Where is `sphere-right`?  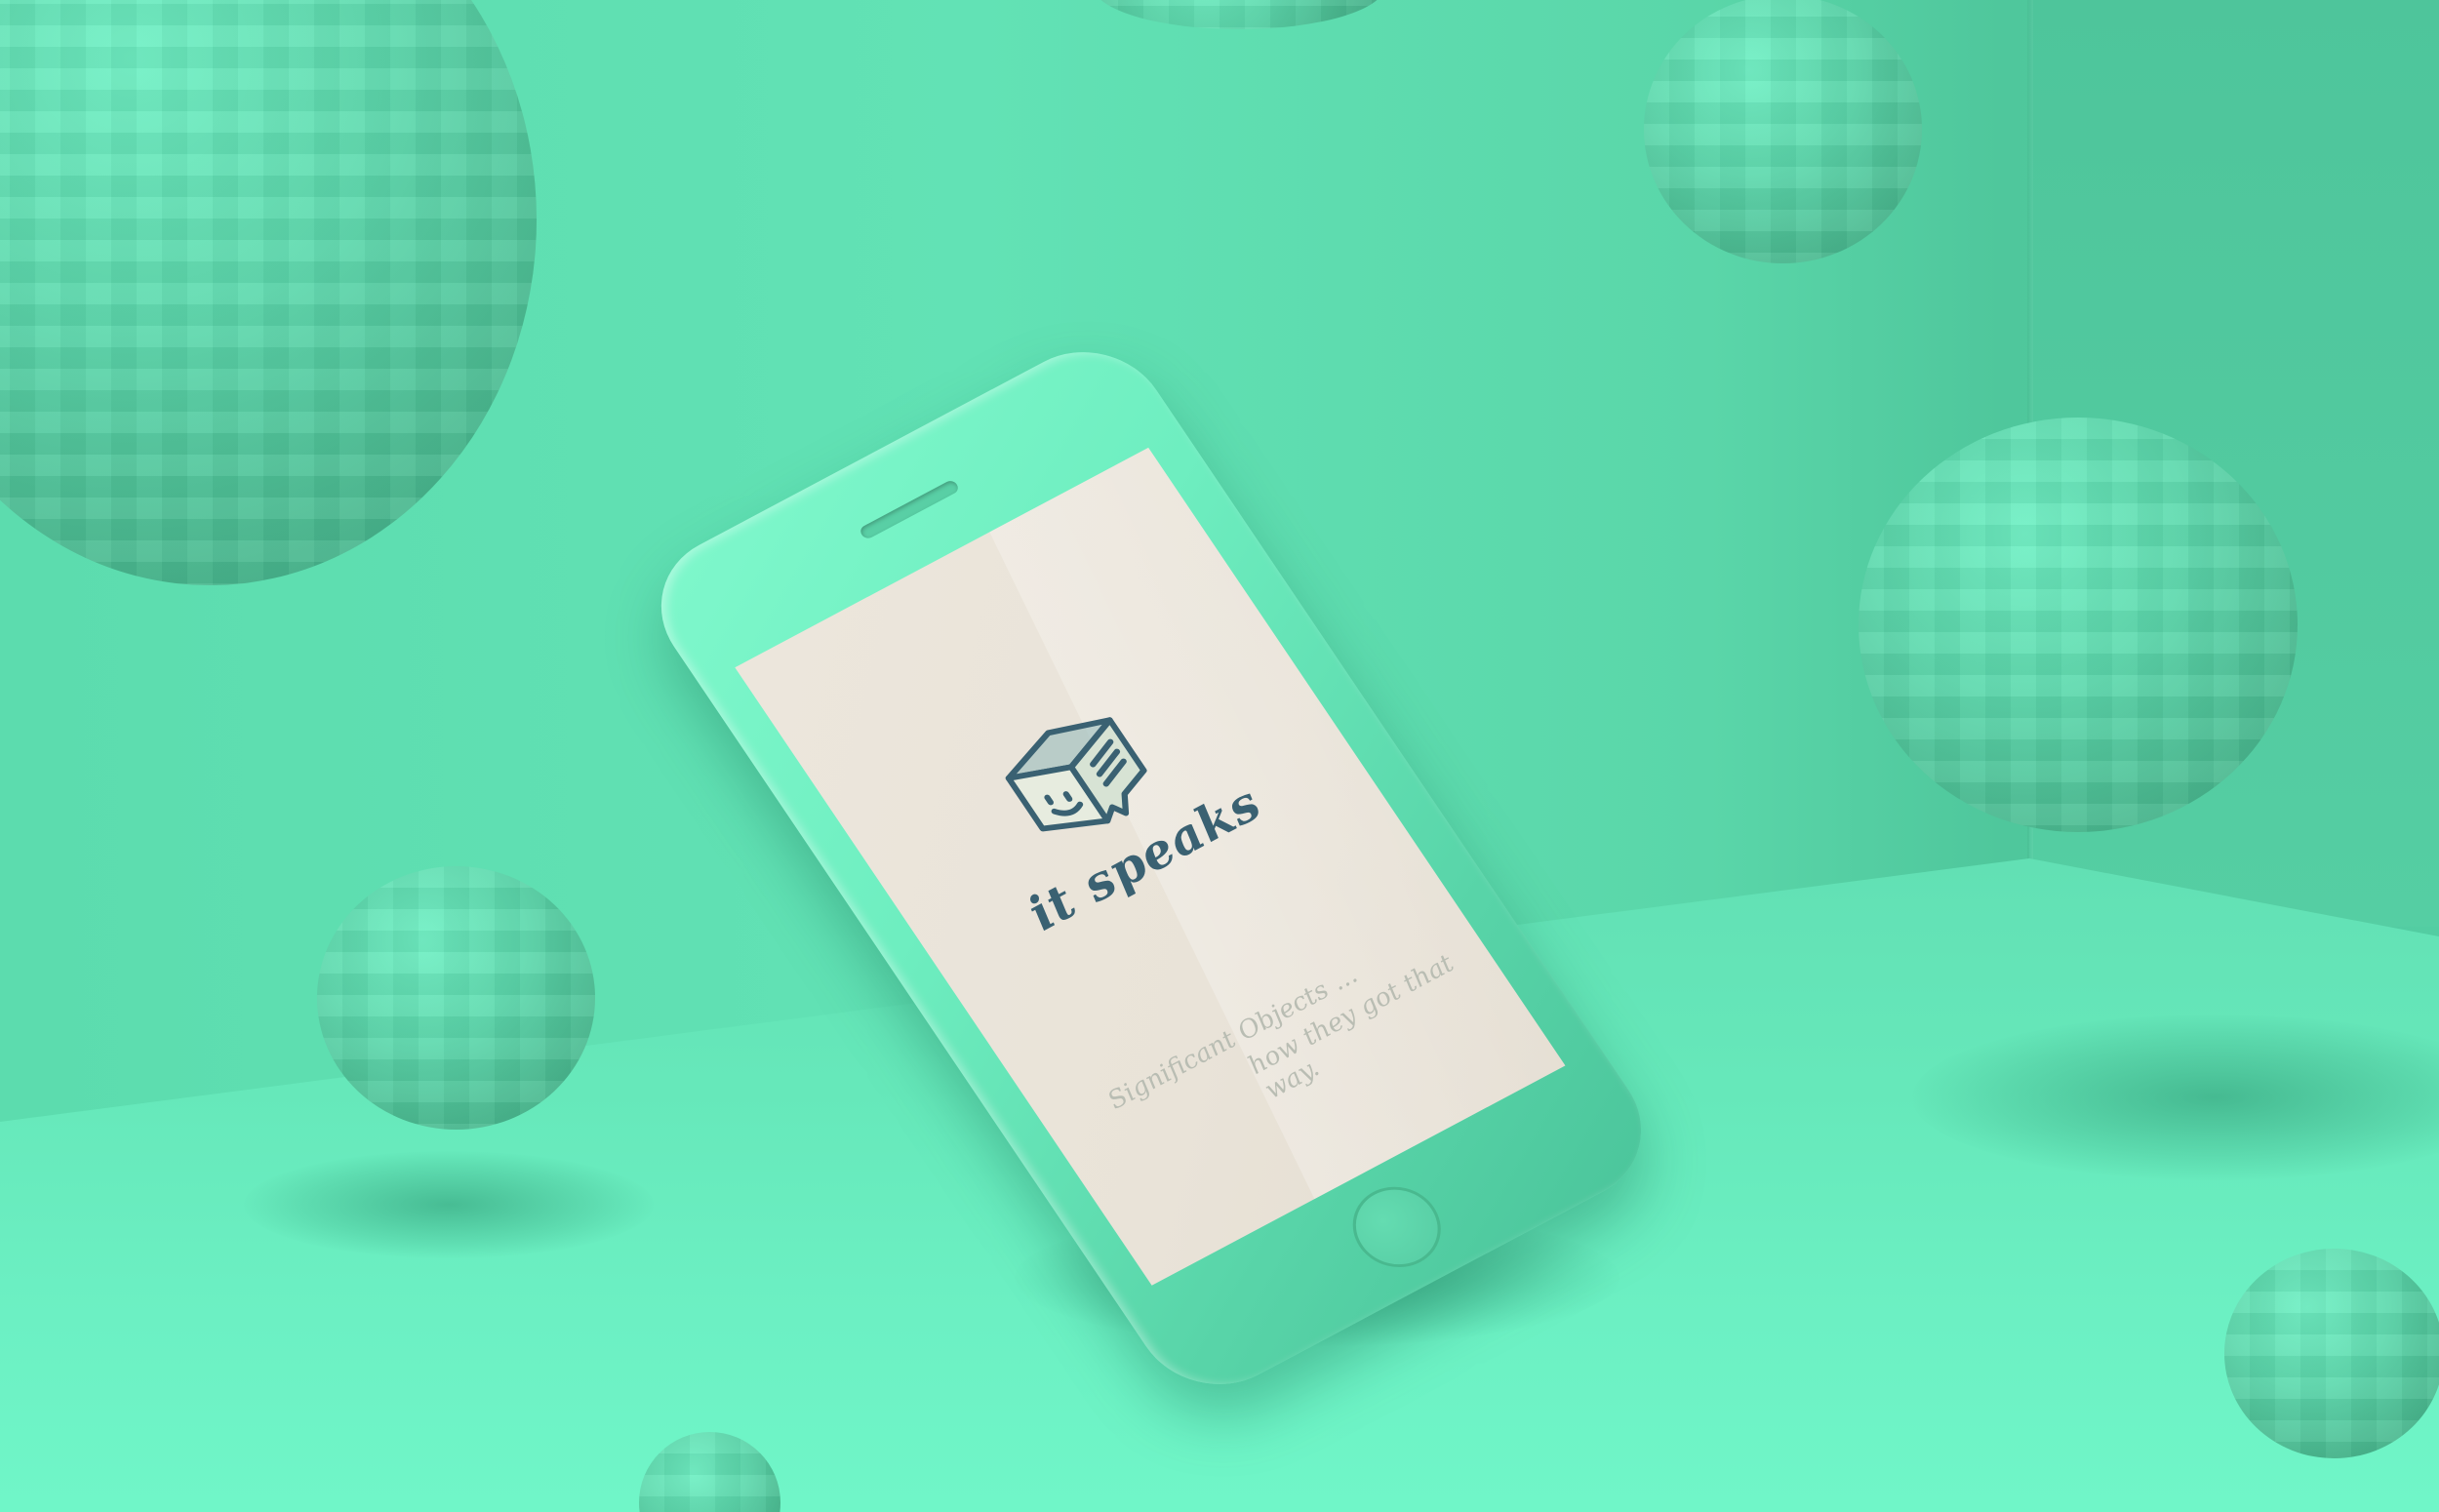 sphere-right is located at coordinates (2078, 625).